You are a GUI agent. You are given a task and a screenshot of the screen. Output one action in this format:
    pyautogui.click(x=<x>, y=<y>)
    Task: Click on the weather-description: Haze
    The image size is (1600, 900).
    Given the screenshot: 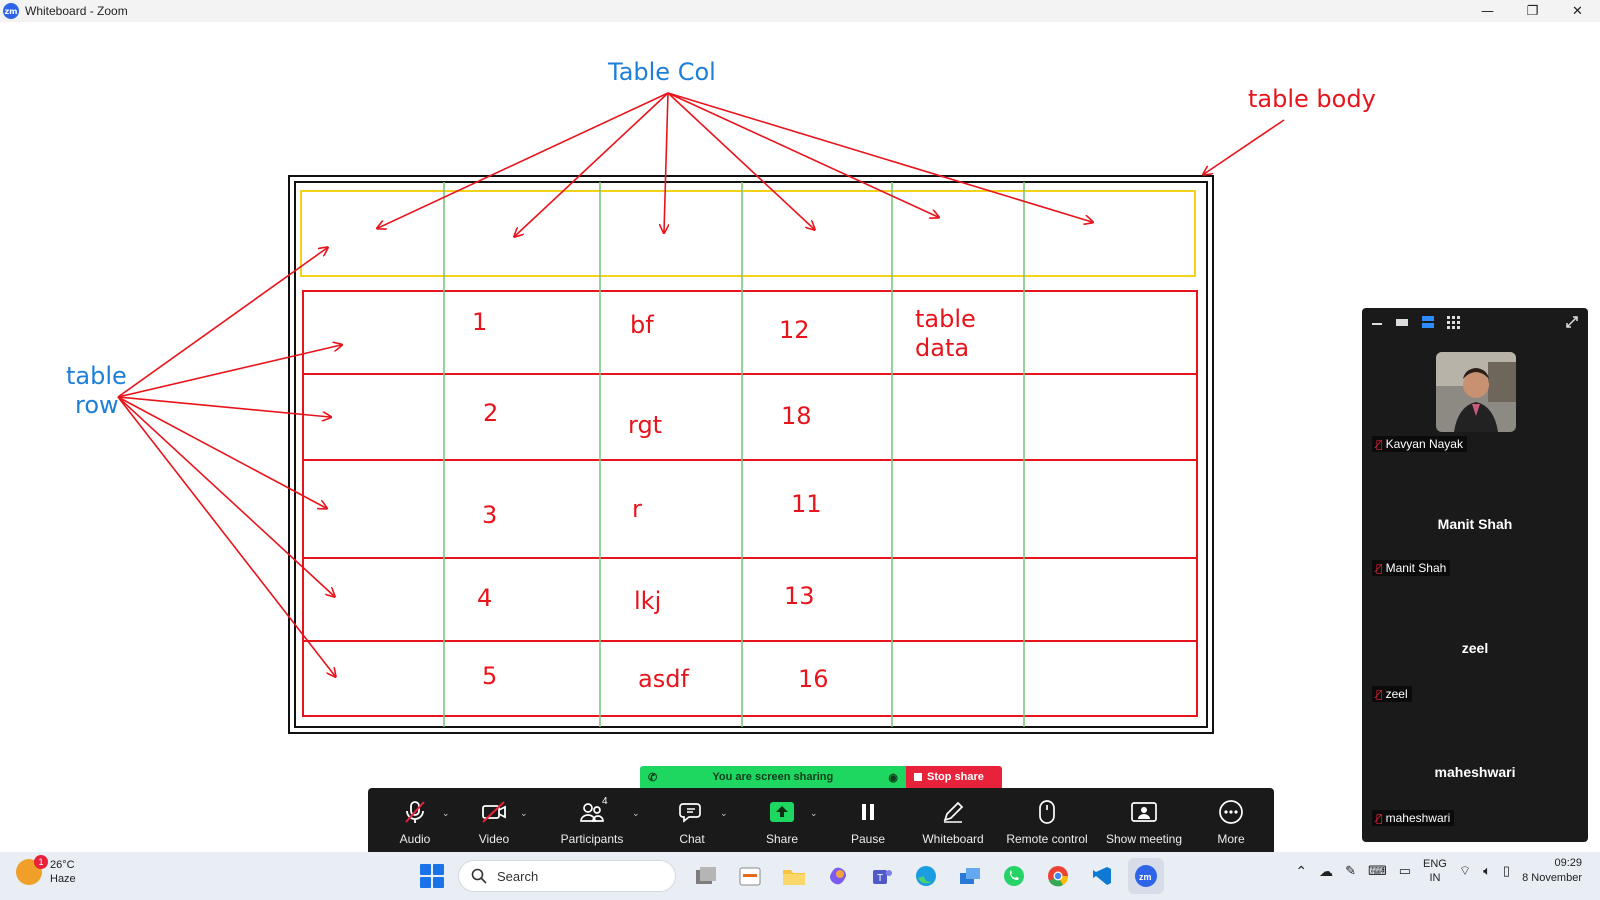 What is the action you would take?
    pyautogui.click(x=63, y=879)
    